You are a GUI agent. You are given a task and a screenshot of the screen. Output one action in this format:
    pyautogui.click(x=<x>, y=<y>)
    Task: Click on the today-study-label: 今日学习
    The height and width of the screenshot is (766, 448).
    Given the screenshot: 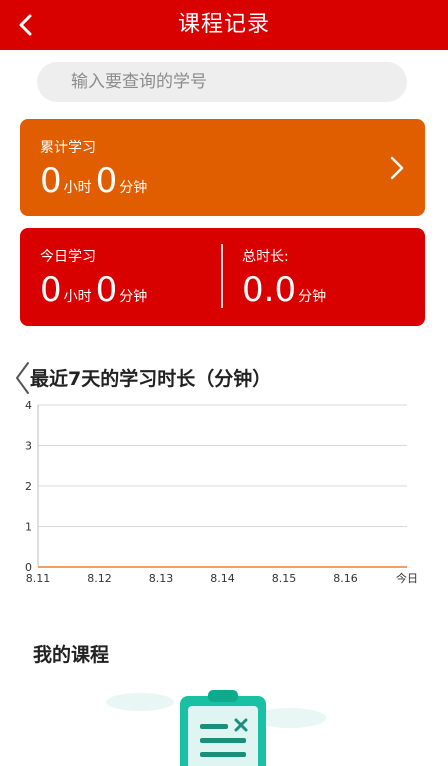 What is the action you would take?
    pyautogui.click(x=68, y=257)
    